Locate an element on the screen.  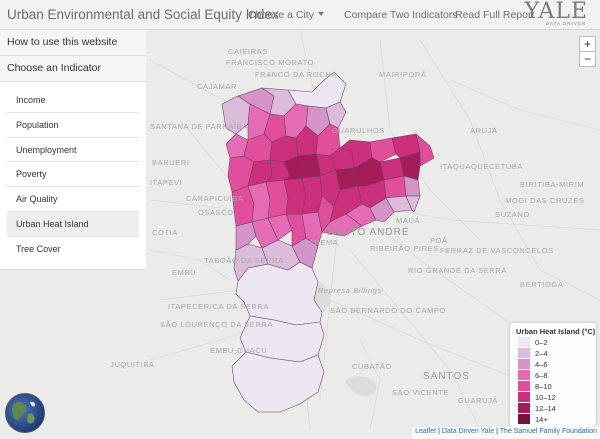
map-label: MAIRIPORÃ is located at coordinates (403, 74).